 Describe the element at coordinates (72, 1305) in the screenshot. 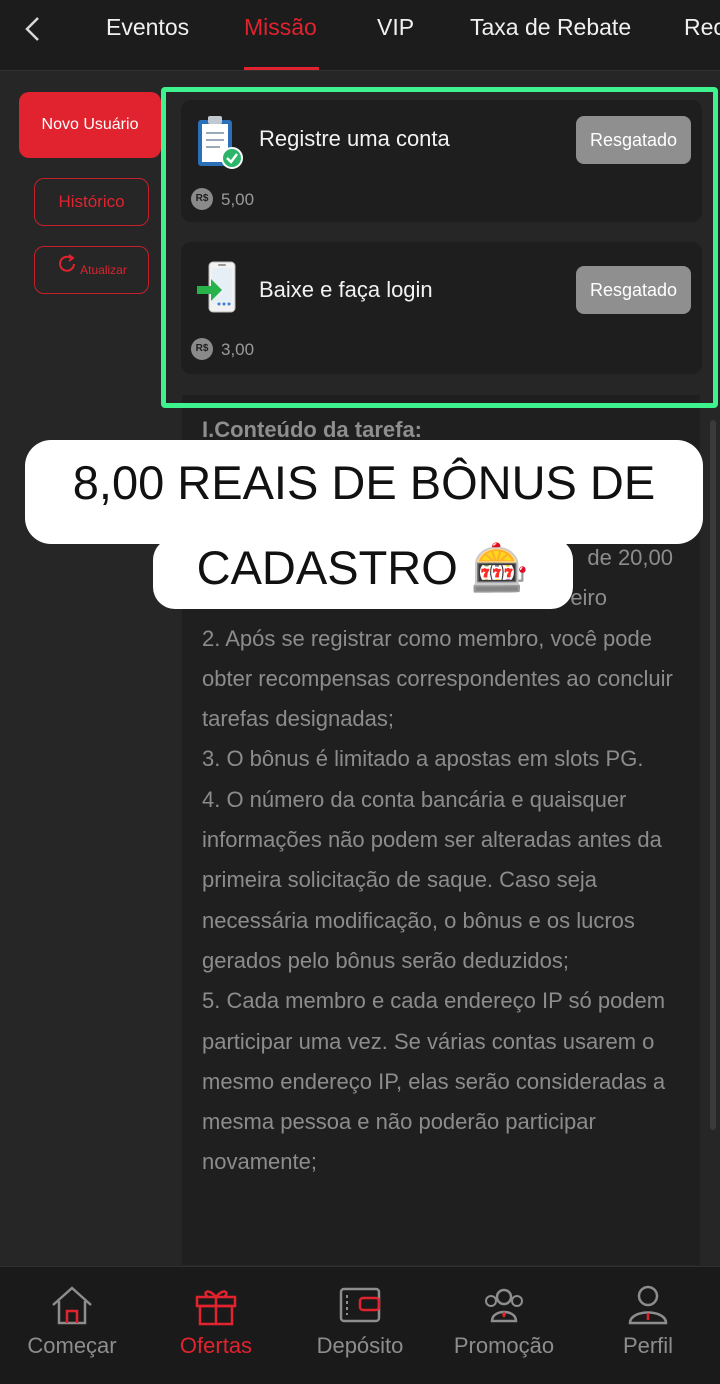

I see `home-icon` at that location.